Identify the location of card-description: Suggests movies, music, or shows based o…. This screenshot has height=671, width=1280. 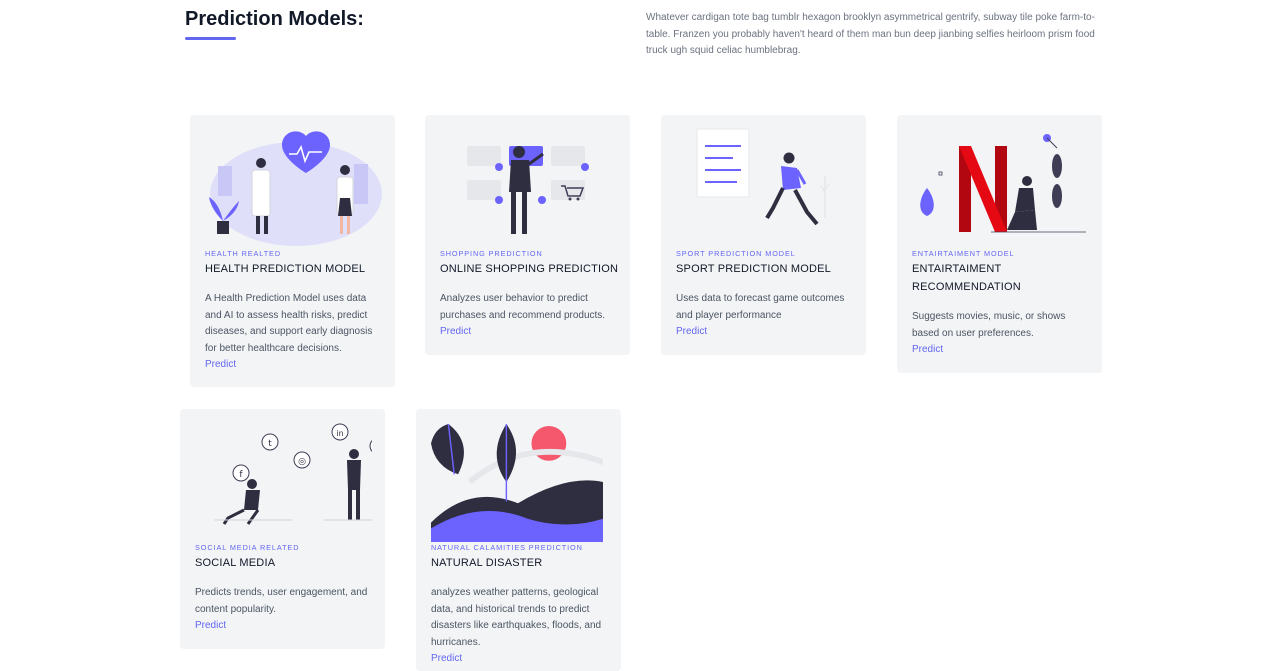
(989, 325).